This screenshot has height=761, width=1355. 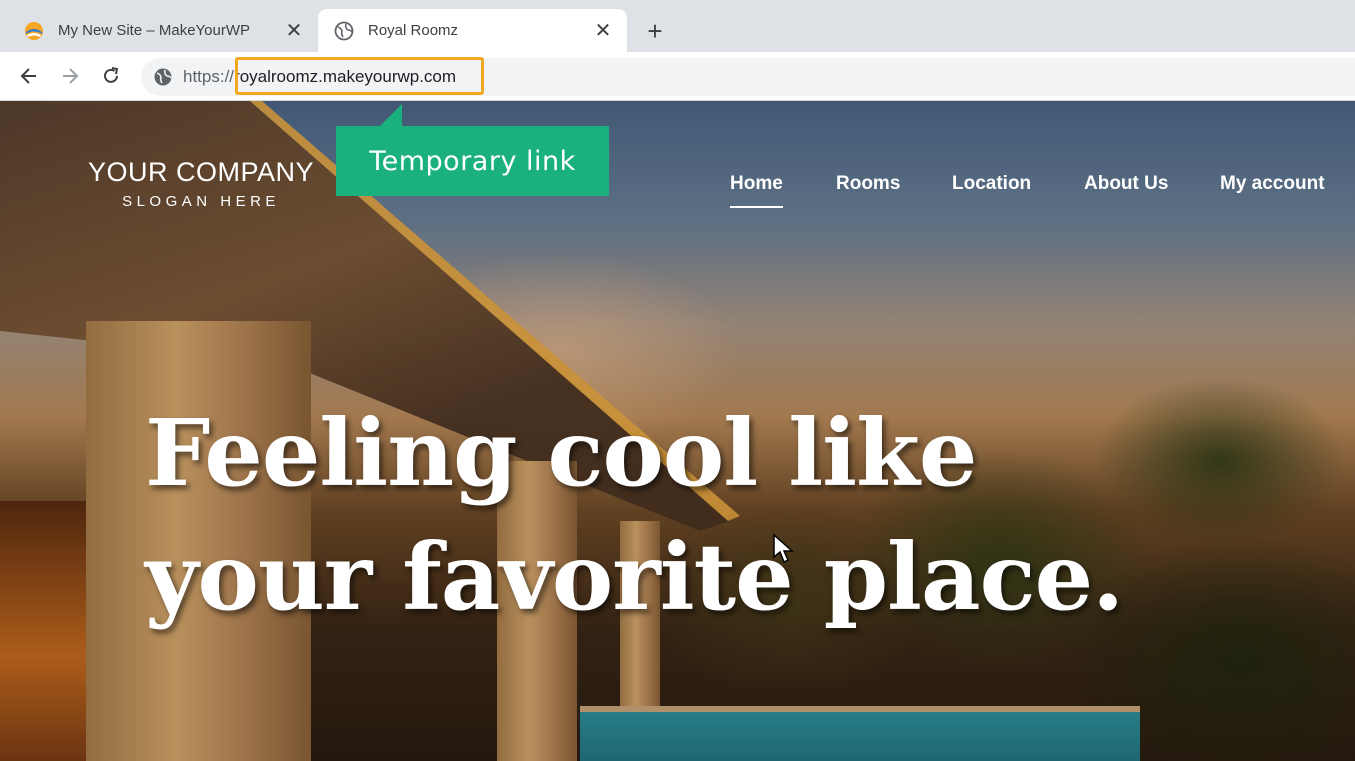 I want to click on nav-my-account: My account, so click(x=1272, y=184).